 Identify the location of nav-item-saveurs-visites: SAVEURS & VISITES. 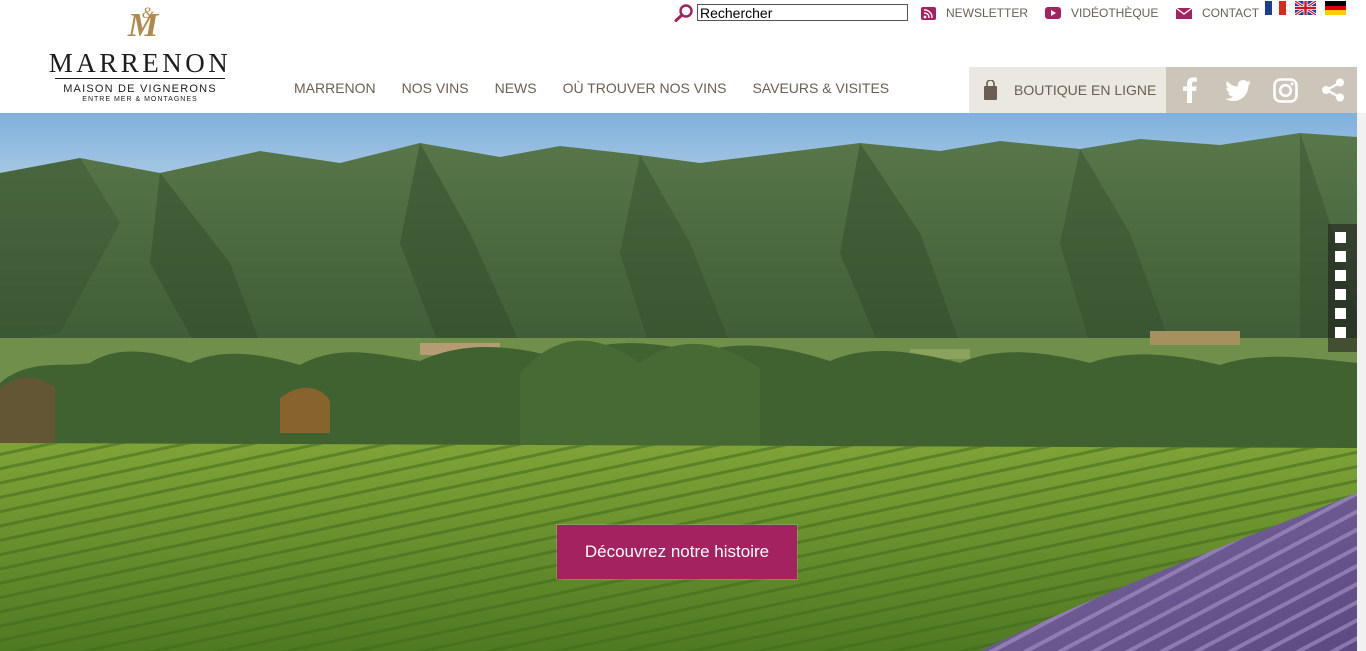
(820, 88).